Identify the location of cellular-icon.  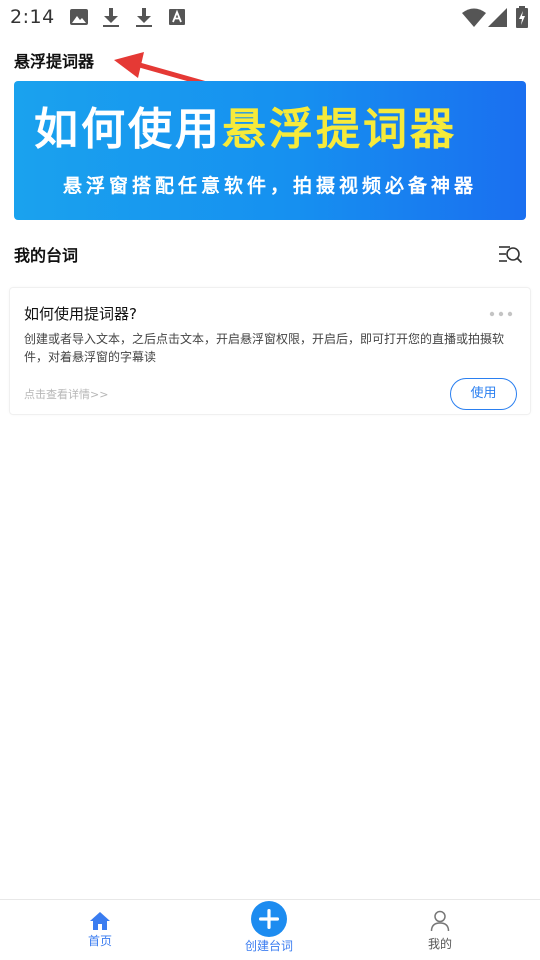
(498, 20).